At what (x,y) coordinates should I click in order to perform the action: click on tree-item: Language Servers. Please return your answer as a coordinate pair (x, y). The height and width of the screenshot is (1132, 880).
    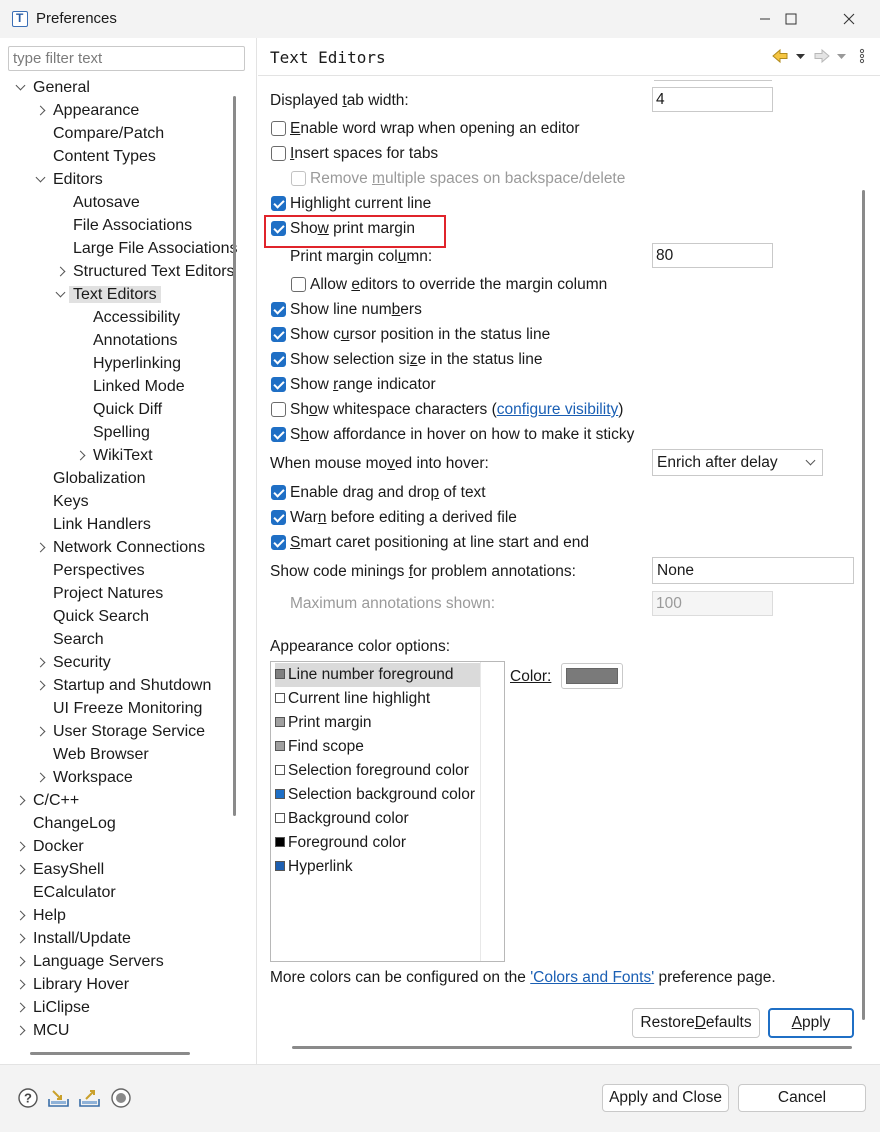
    Looking at the image, I should click on (98, 961).